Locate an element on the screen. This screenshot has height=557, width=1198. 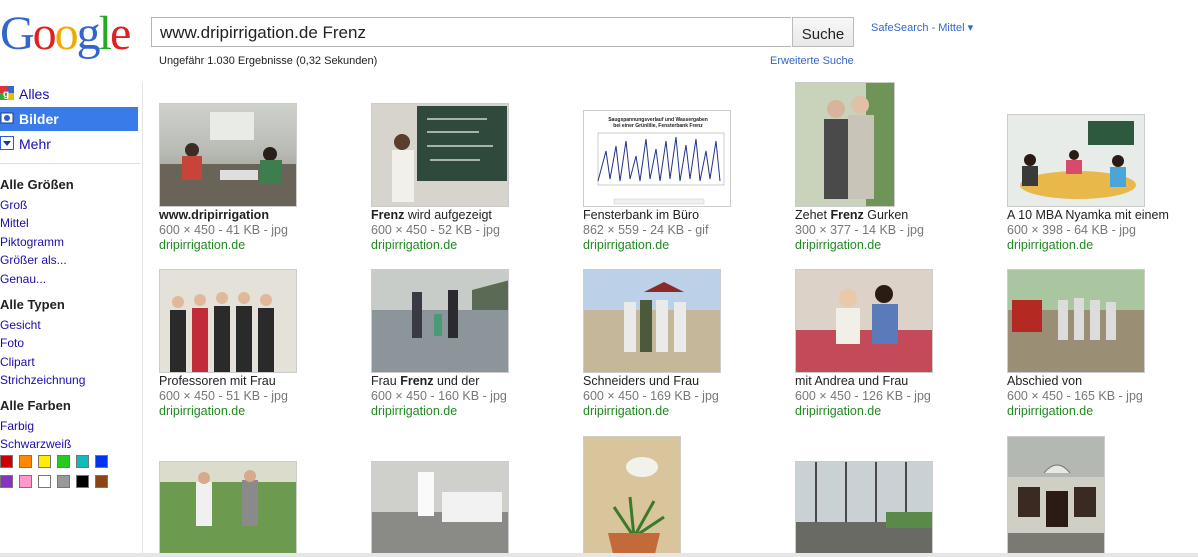
svg-text: g is located at coordinates (6, 94).